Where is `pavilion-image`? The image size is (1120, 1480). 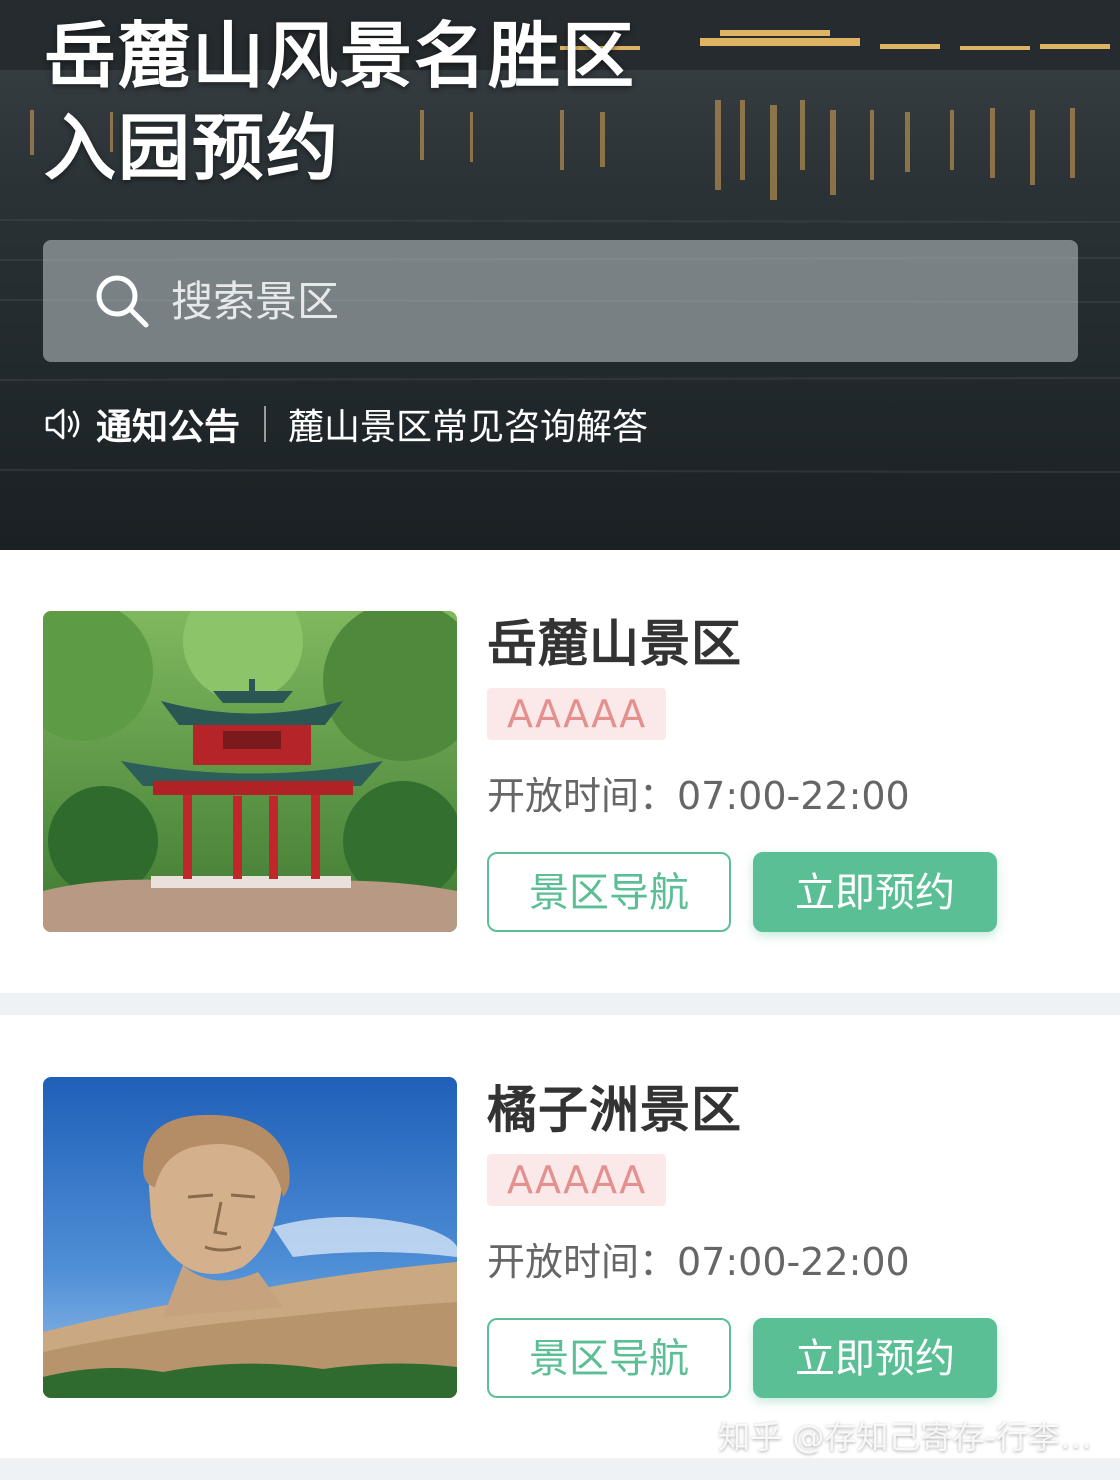
pavilion-image is located at coordinates (250, 771).